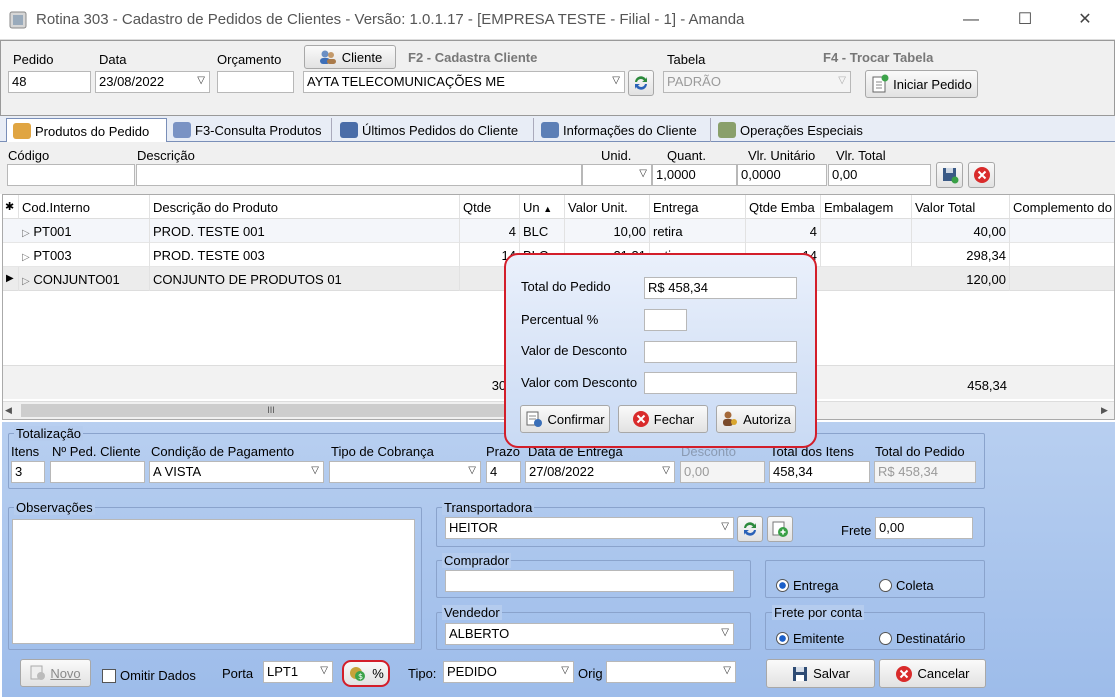 This screenshot has width=1115, height=697. Describe the element at coordinates (8, 410) in the screenshot. I see `scroll-left-icon: ◀` at that location.